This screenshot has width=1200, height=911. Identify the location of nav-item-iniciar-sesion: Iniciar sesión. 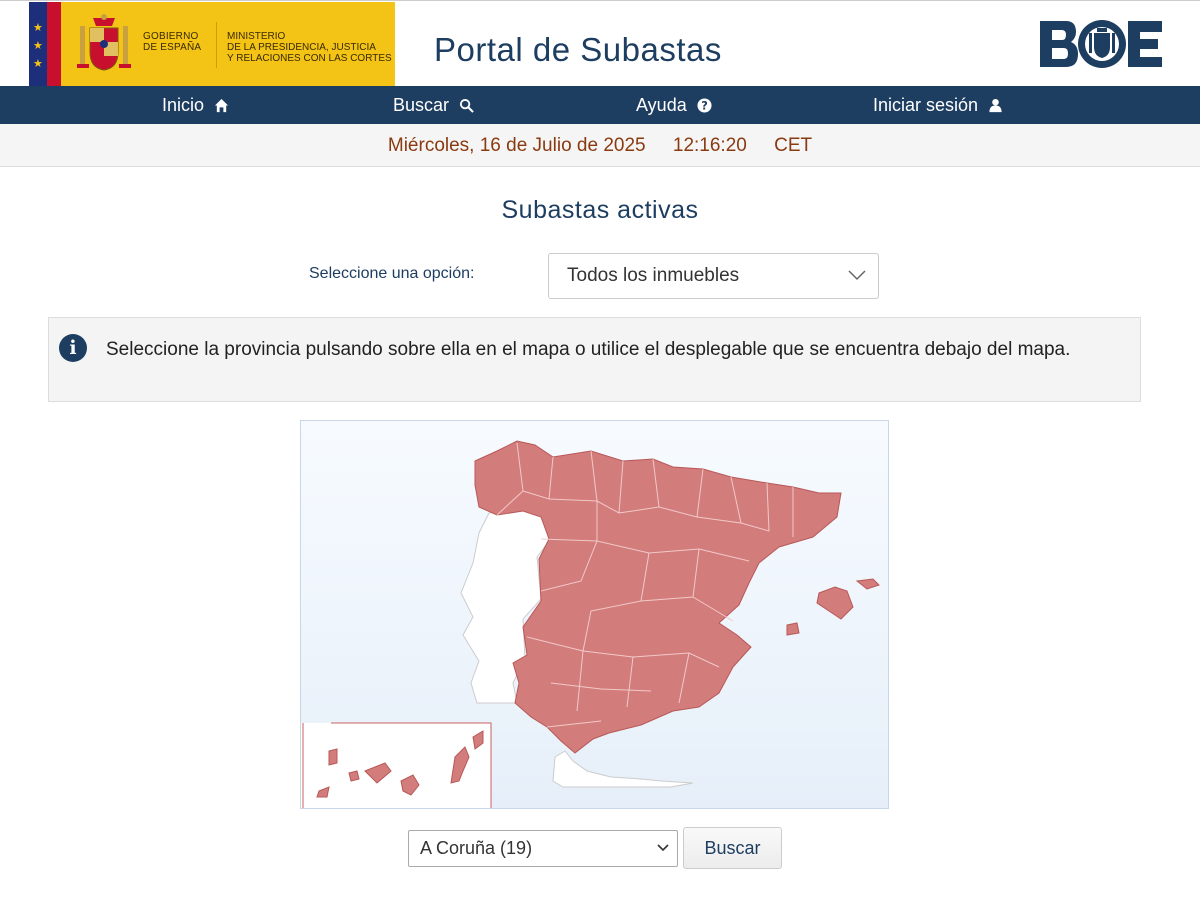
(938, 105).